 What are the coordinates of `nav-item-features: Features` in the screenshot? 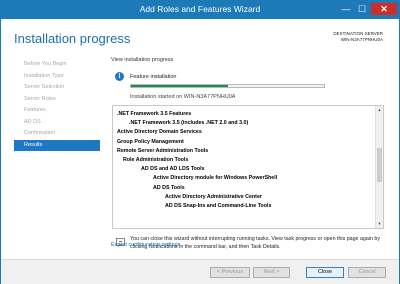 It's located at (57, 111).